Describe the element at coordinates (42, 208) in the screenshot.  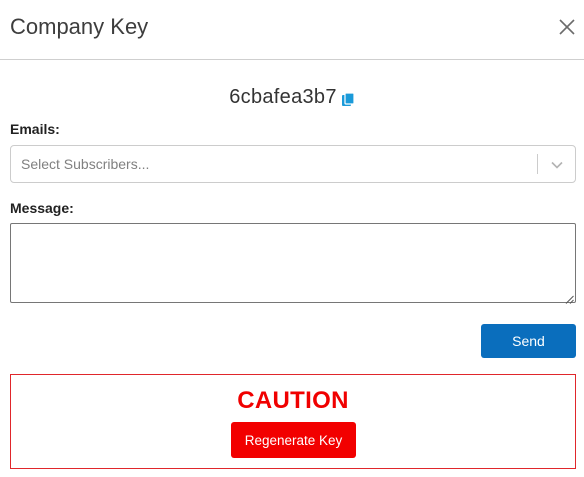
I see `message-label: Message:` at that location.